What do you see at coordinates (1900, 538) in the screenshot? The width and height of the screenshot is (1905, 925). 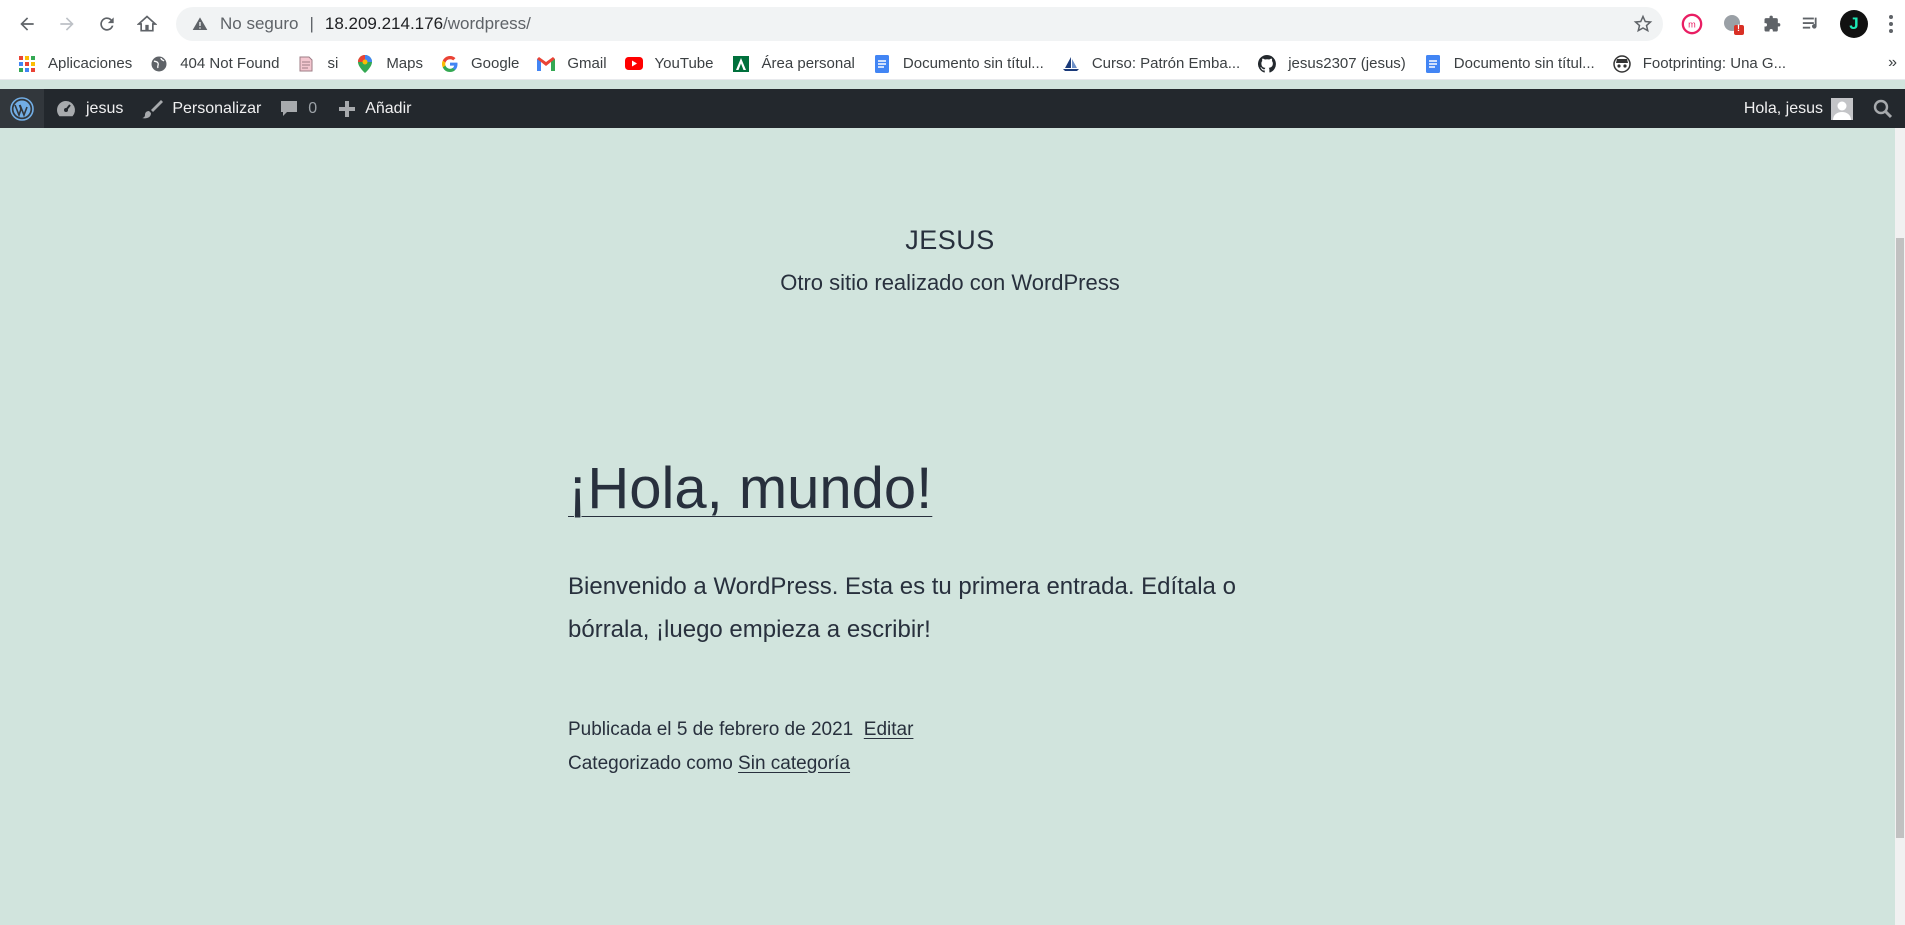 I see `scrollbar-thumb` at bounding box center [1900, 538].